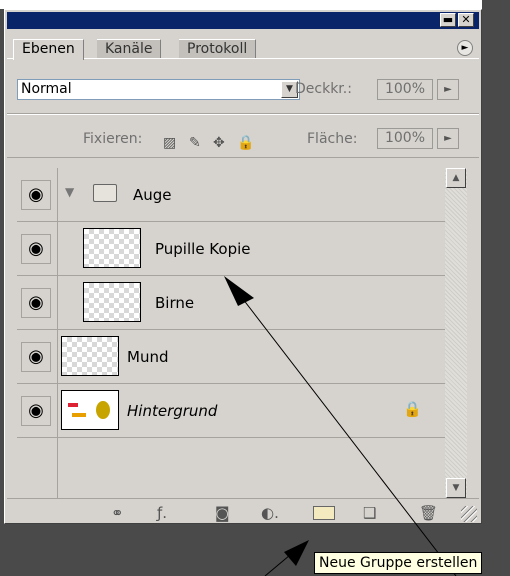 The image size is (510, 576). I want to click on annotation-arrowhead-lower, so click(296, 553).